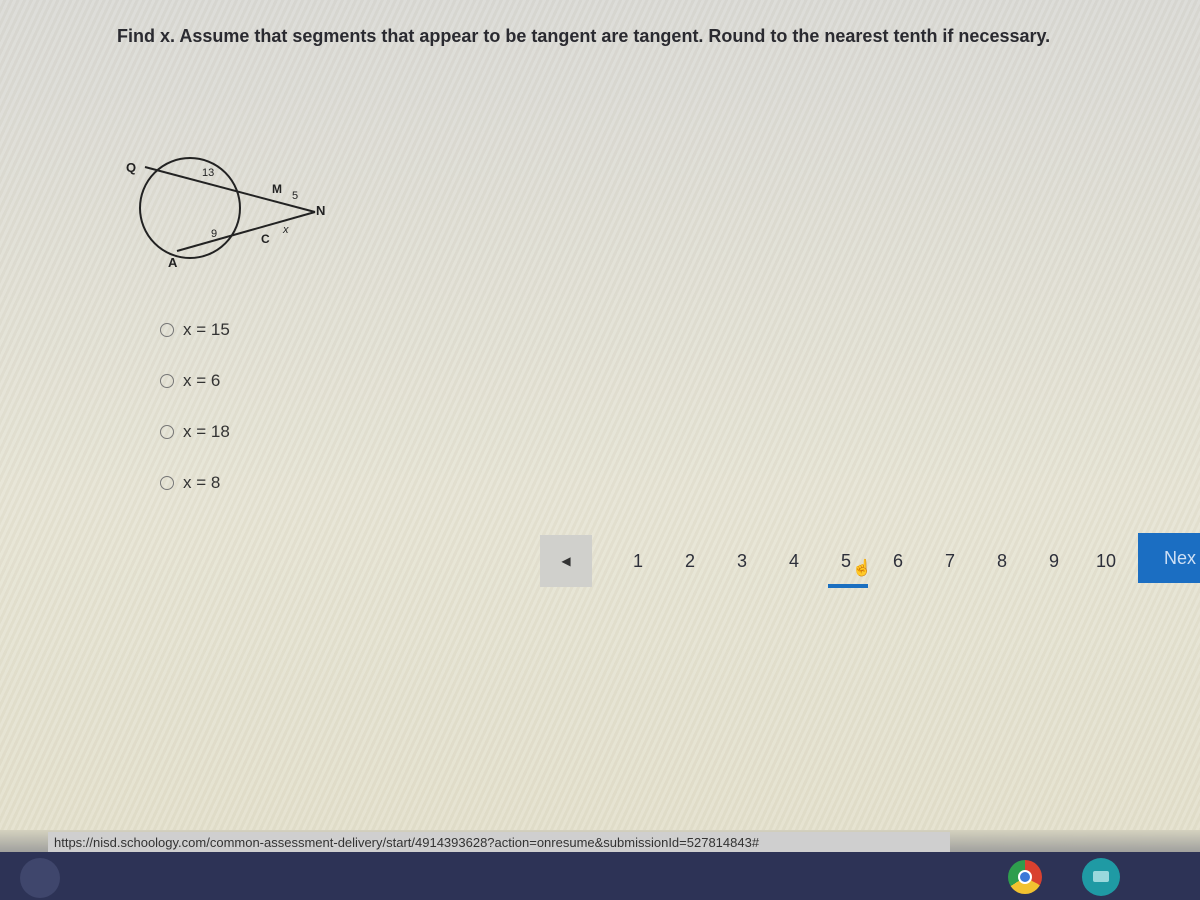  What do you see at coordinates (206, 329) in the screenshot?
I see `option-label: x = 15` at bounding box center [206, 329].